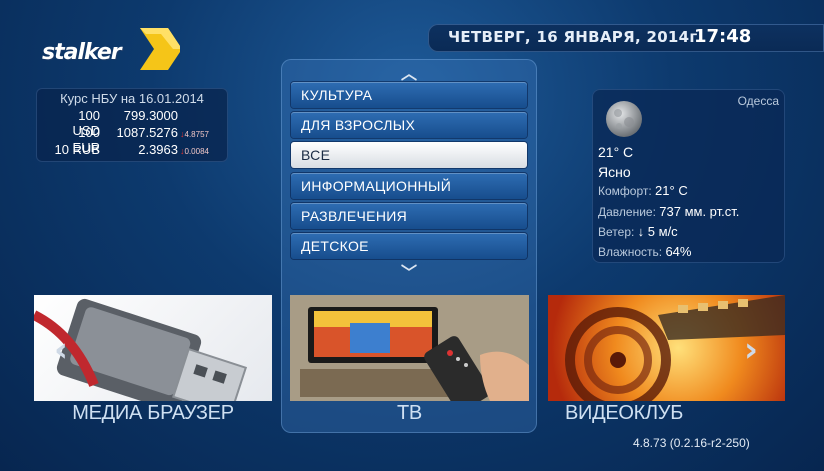  What do you see at coordinates (147, 132) in the screenshot?
I see `currency-value: 1087.5276` at bounding box center [147, 132].